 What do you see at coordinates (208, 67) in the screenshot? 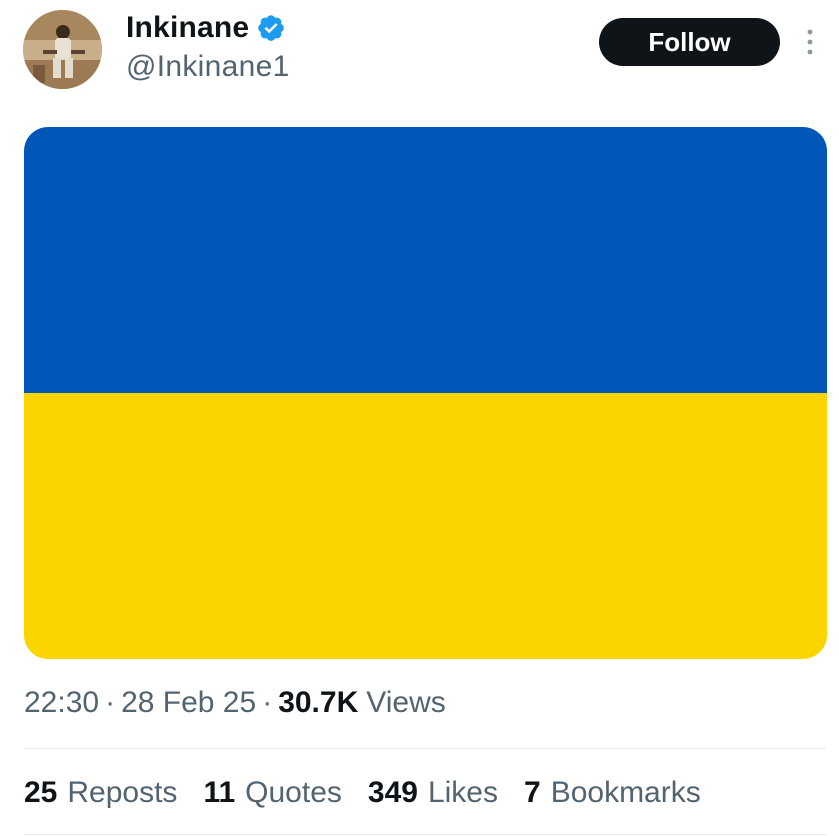
I see `user-handle: @Inkinane1` at bounding box center [208, 67].